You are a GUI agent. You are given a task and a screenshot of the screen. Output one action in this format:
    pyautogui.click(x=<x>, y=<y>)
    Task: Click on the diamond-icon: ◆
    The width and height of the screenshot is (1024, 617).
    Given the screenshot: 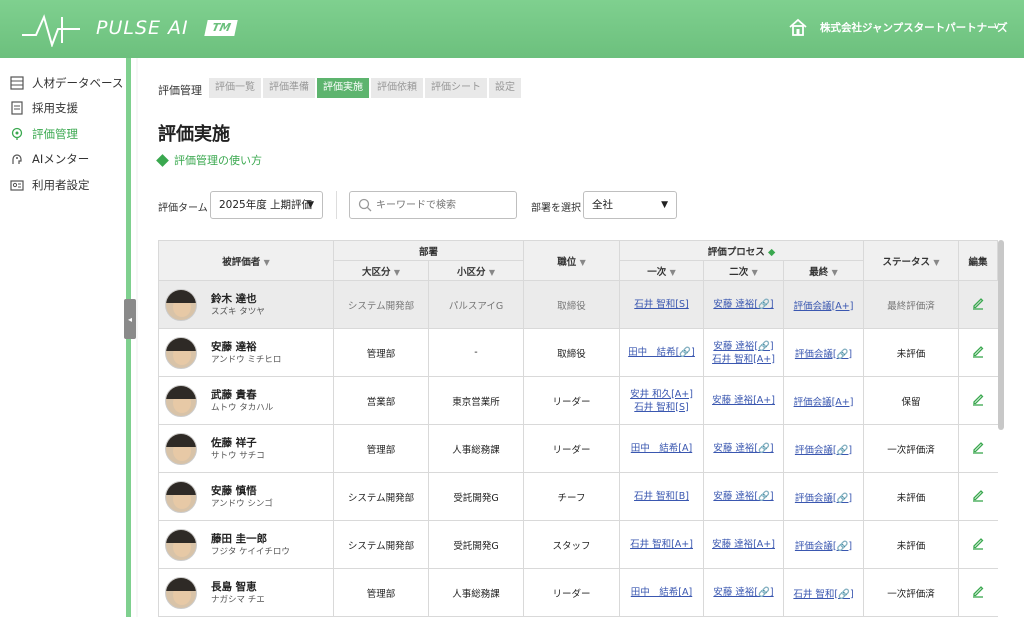 What is the action you would take?
    pyautogui.click(x=772, y=252)
    